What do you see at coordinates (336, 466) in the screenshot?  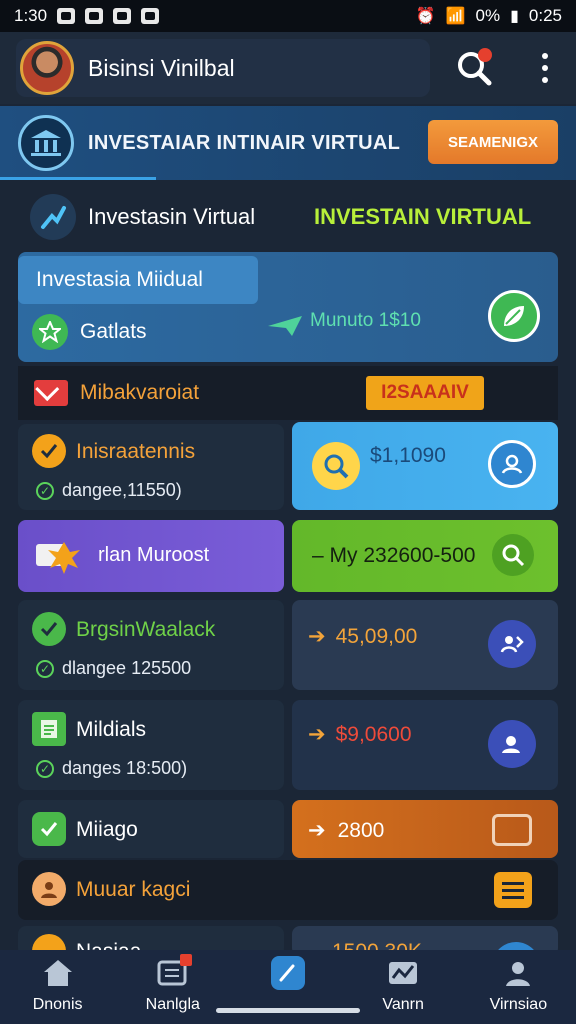 I see `coin-search-icon` at bounding box center [336, 466].